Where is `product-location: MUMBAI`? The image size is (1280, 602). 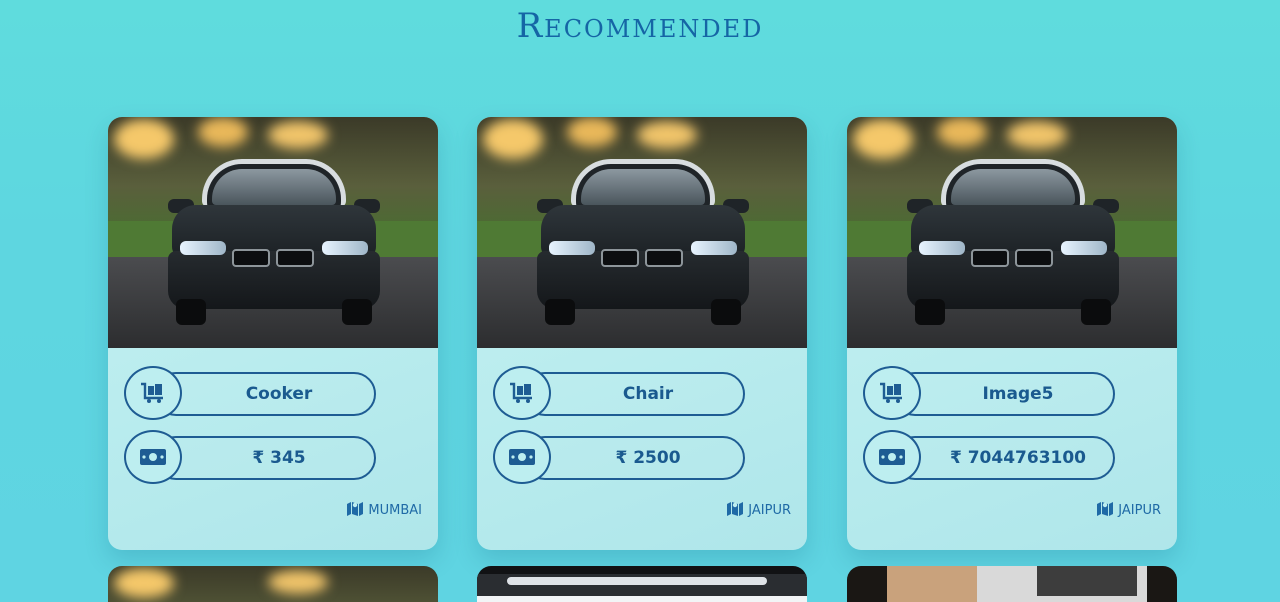
product-location: MUMBAI is located at coordinates (384, 510).